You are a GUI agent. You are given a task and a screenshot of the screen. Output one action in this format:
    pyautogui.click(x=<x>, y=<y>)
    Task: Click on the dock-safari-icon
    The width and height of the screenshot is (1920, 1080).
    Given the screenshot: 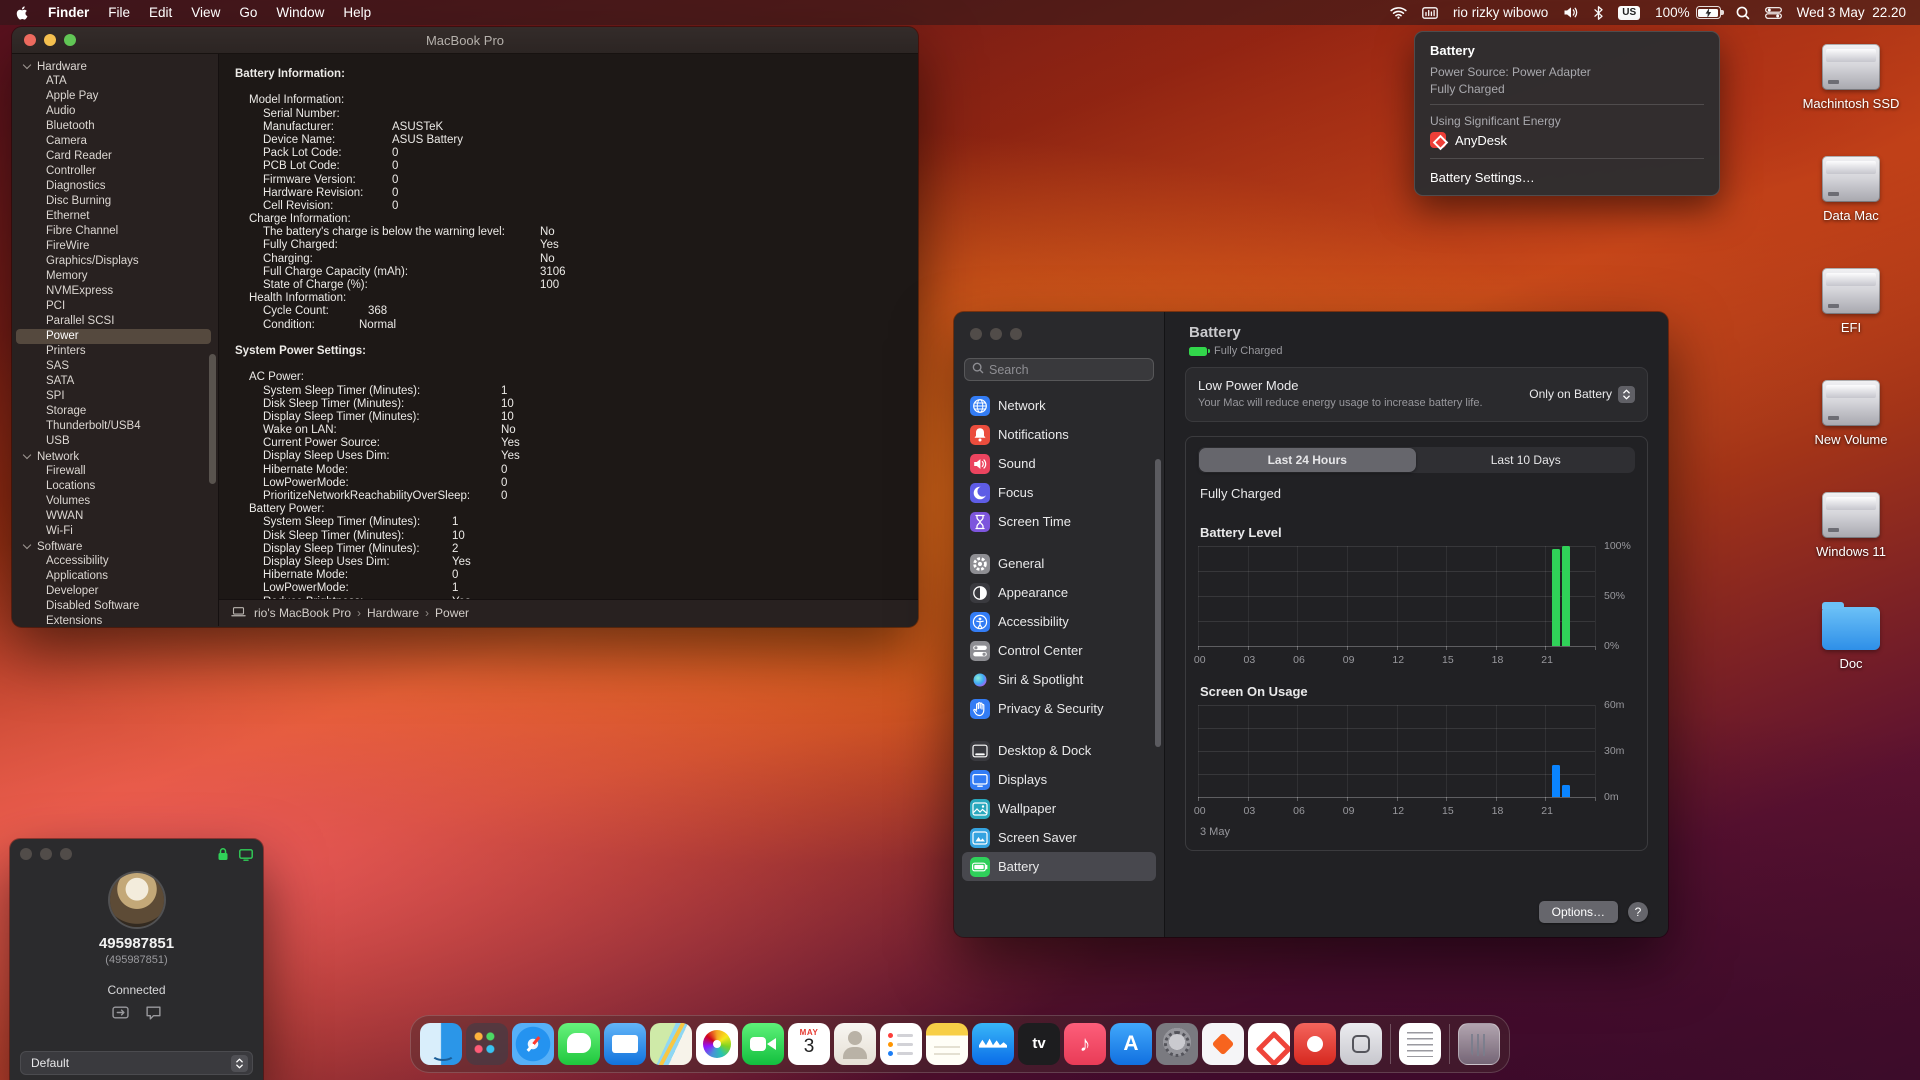 What is the action you would take?
    pyautogui.click(x=533, y=1044)
    